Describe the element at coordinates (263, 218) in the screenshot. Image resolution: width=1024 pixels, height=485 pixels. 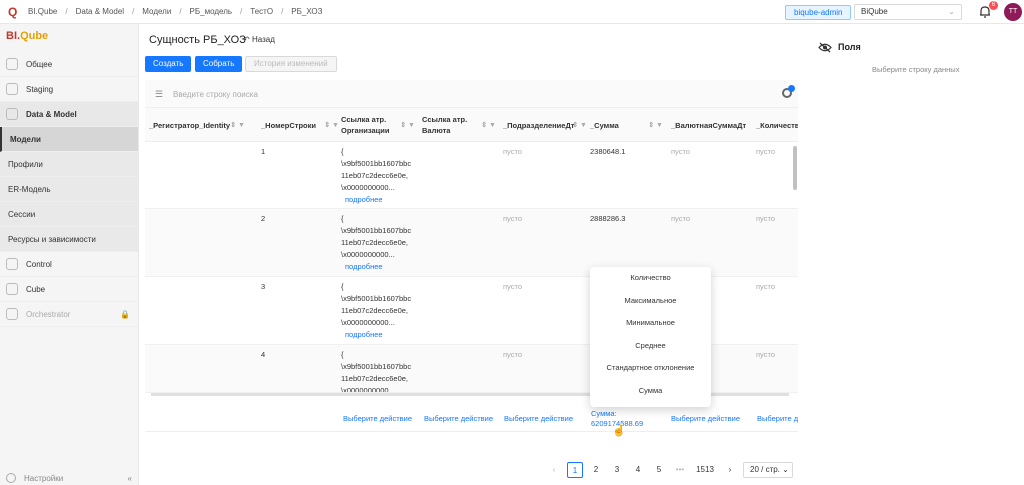
I see `row-number: 2` at that location.